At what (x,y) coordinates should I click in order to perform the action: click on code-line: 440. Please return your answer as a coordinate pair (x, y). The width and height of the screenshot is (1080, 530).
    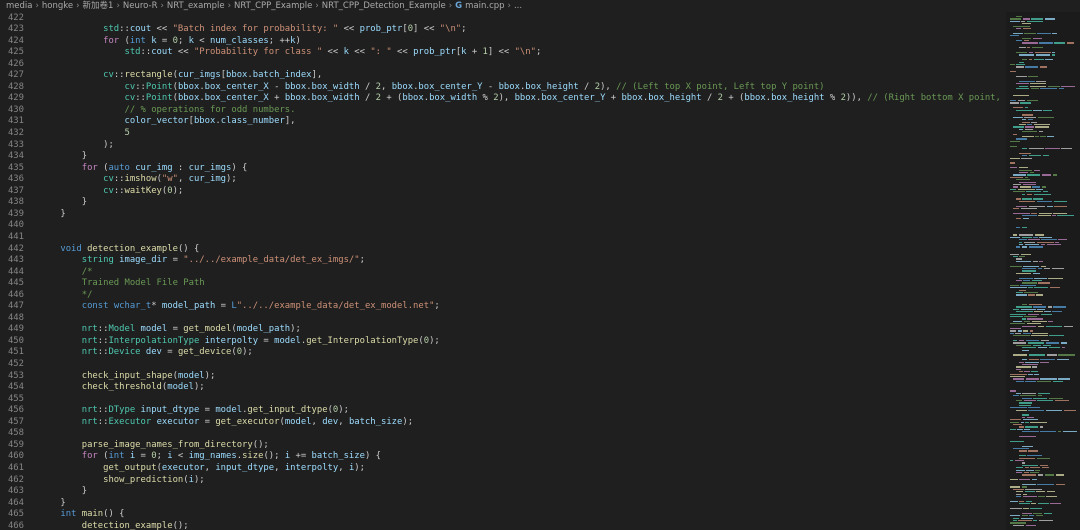
    Looking at the image, I should click on (503, 226).